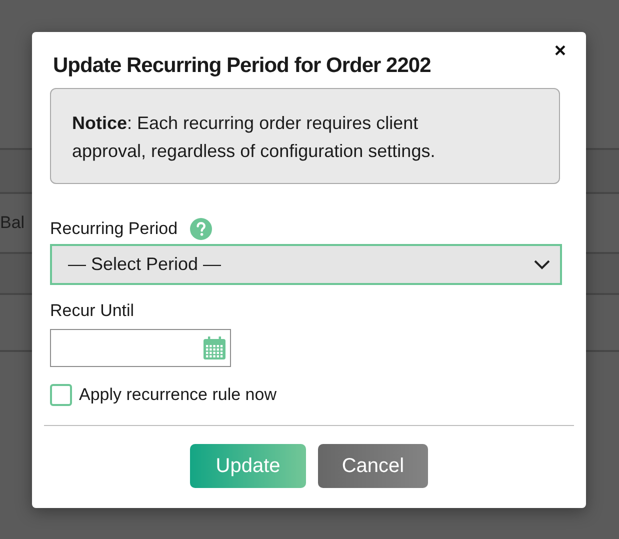  What do you see at coordinates (201, 229) in the screenshot?
I see `help-icon` at bounding box center [201, 229].